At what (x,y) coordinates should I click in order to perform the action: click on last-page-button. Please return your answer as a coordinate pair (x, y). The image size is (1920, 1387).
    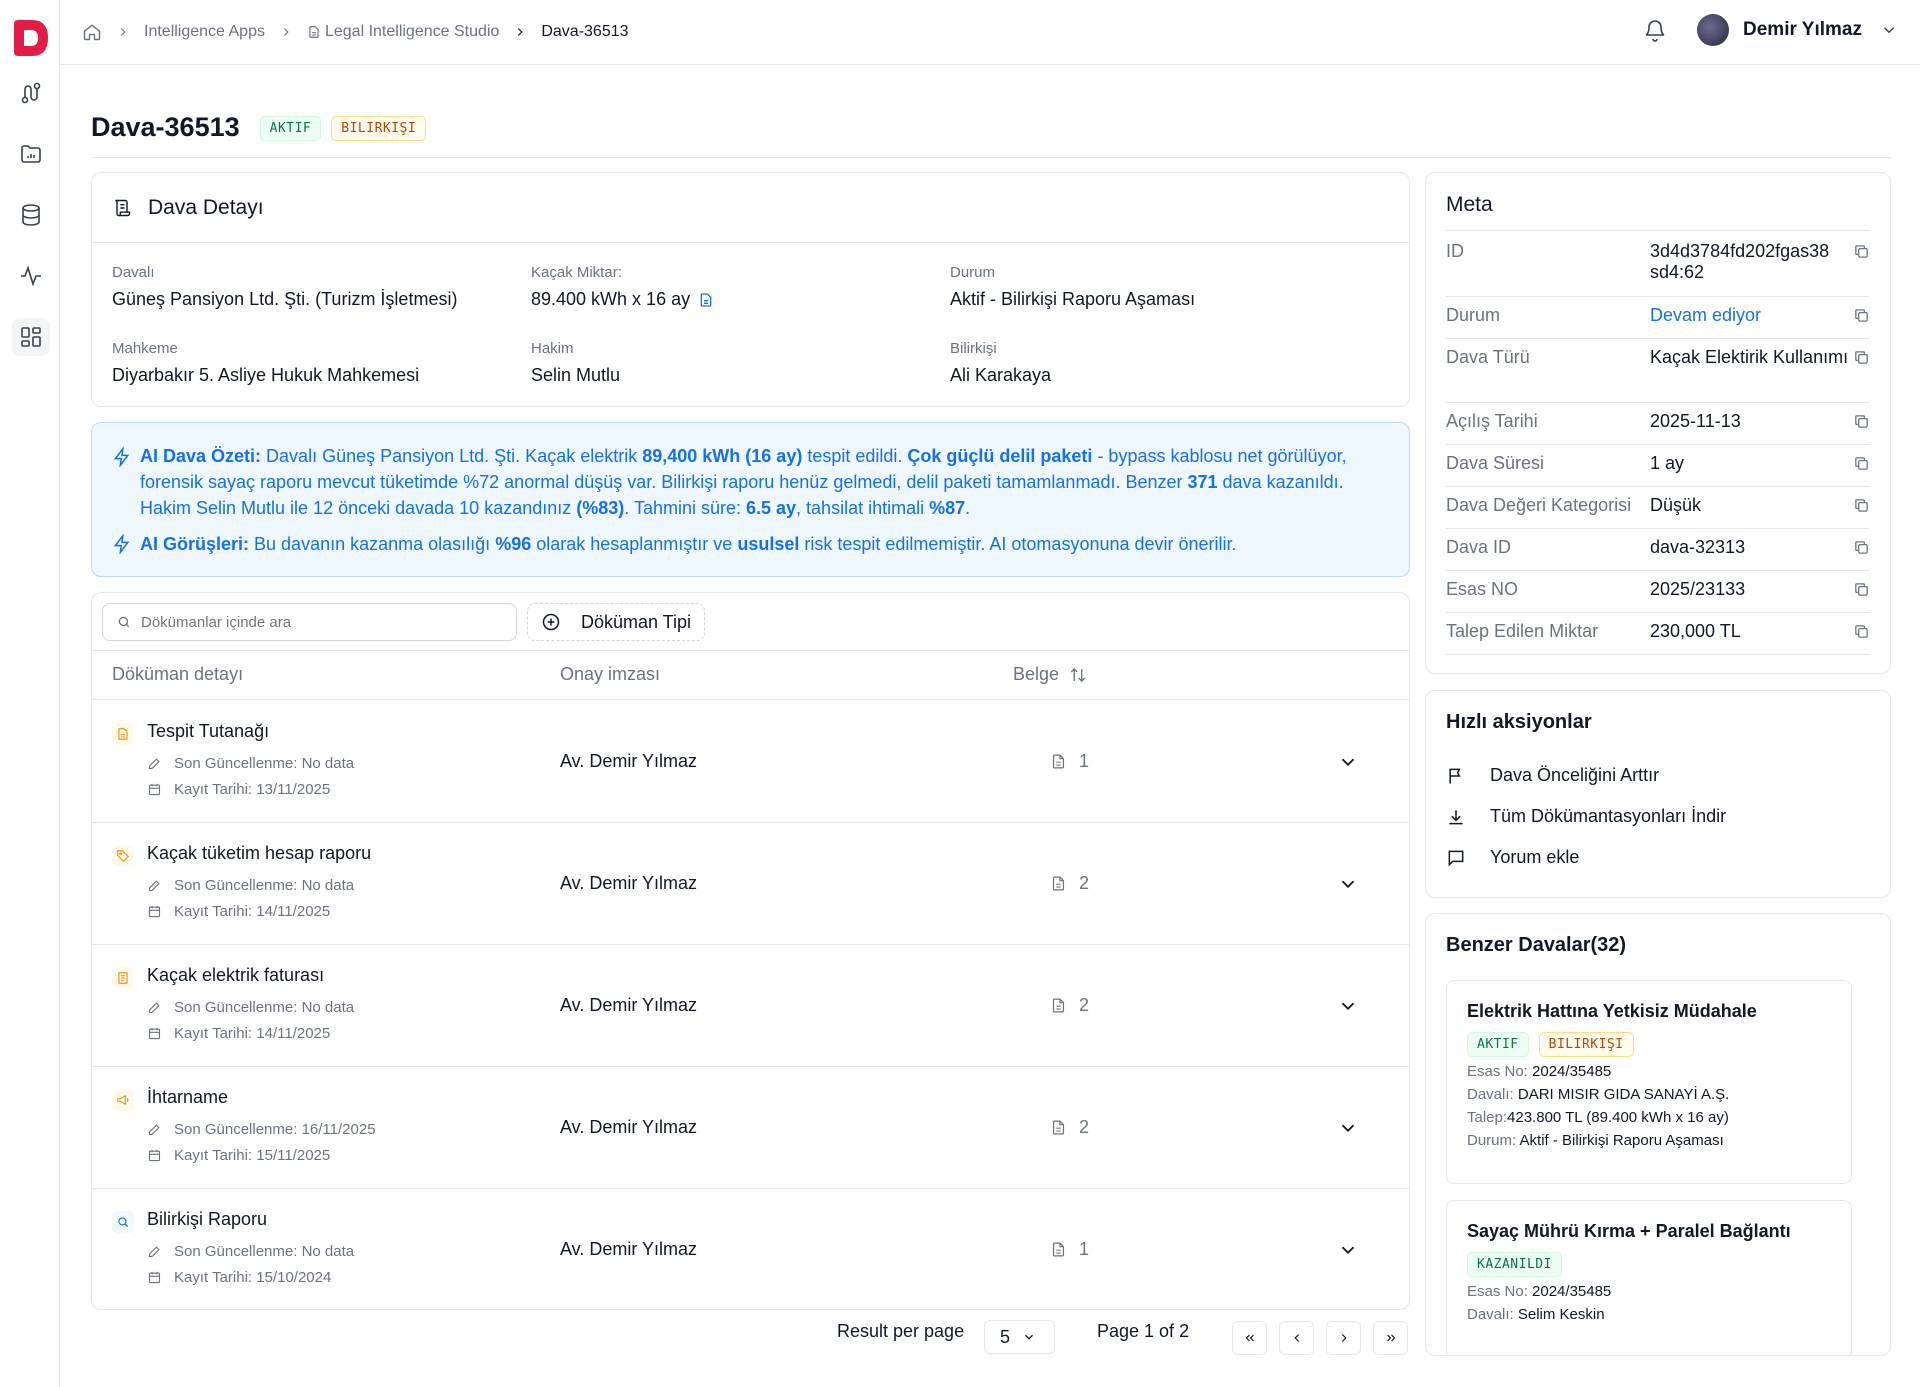
    Looking at the image, I should click on (1390, 1338).